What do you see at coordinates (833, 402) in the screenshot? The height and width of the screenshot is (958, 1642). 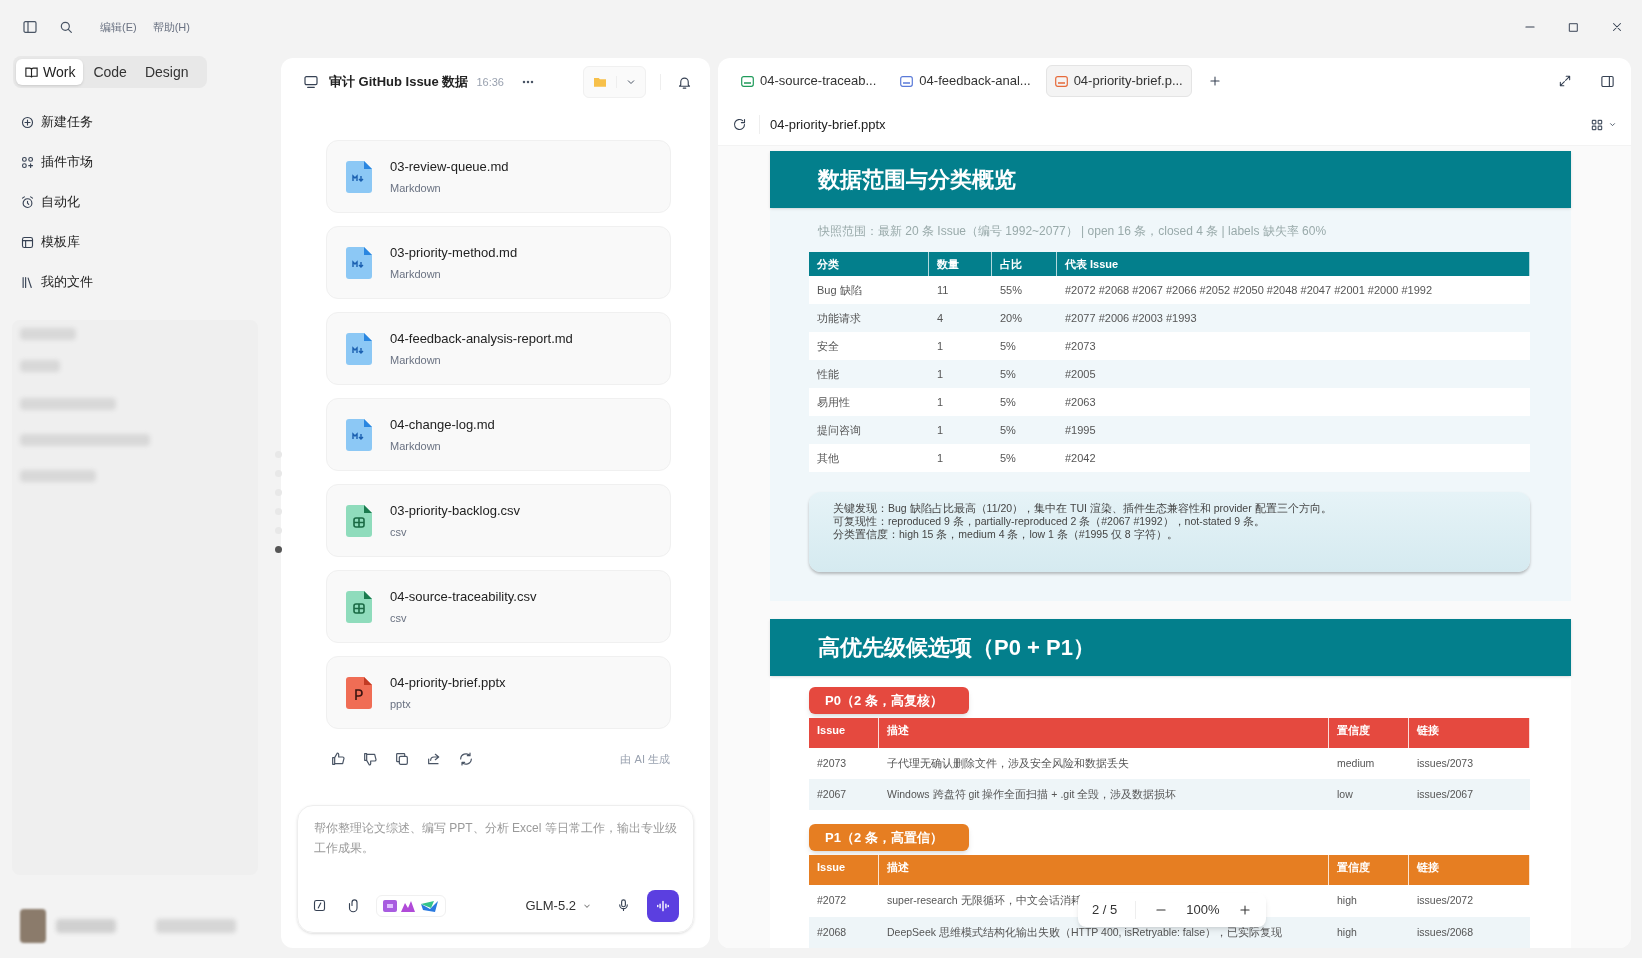 I see `table-cell-text: 易用性` at bounding box center [833, 402].